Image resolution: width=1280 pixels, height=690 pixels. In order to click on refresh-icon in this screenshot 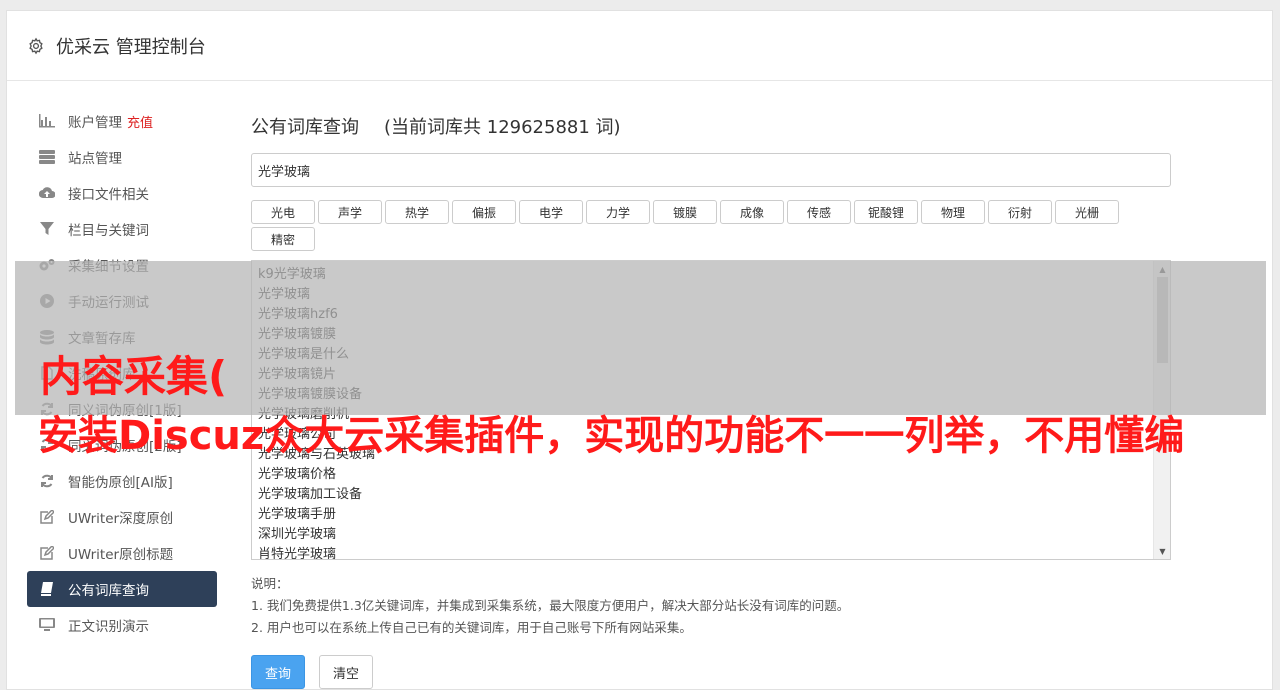, I will do `click(47, 481)`.